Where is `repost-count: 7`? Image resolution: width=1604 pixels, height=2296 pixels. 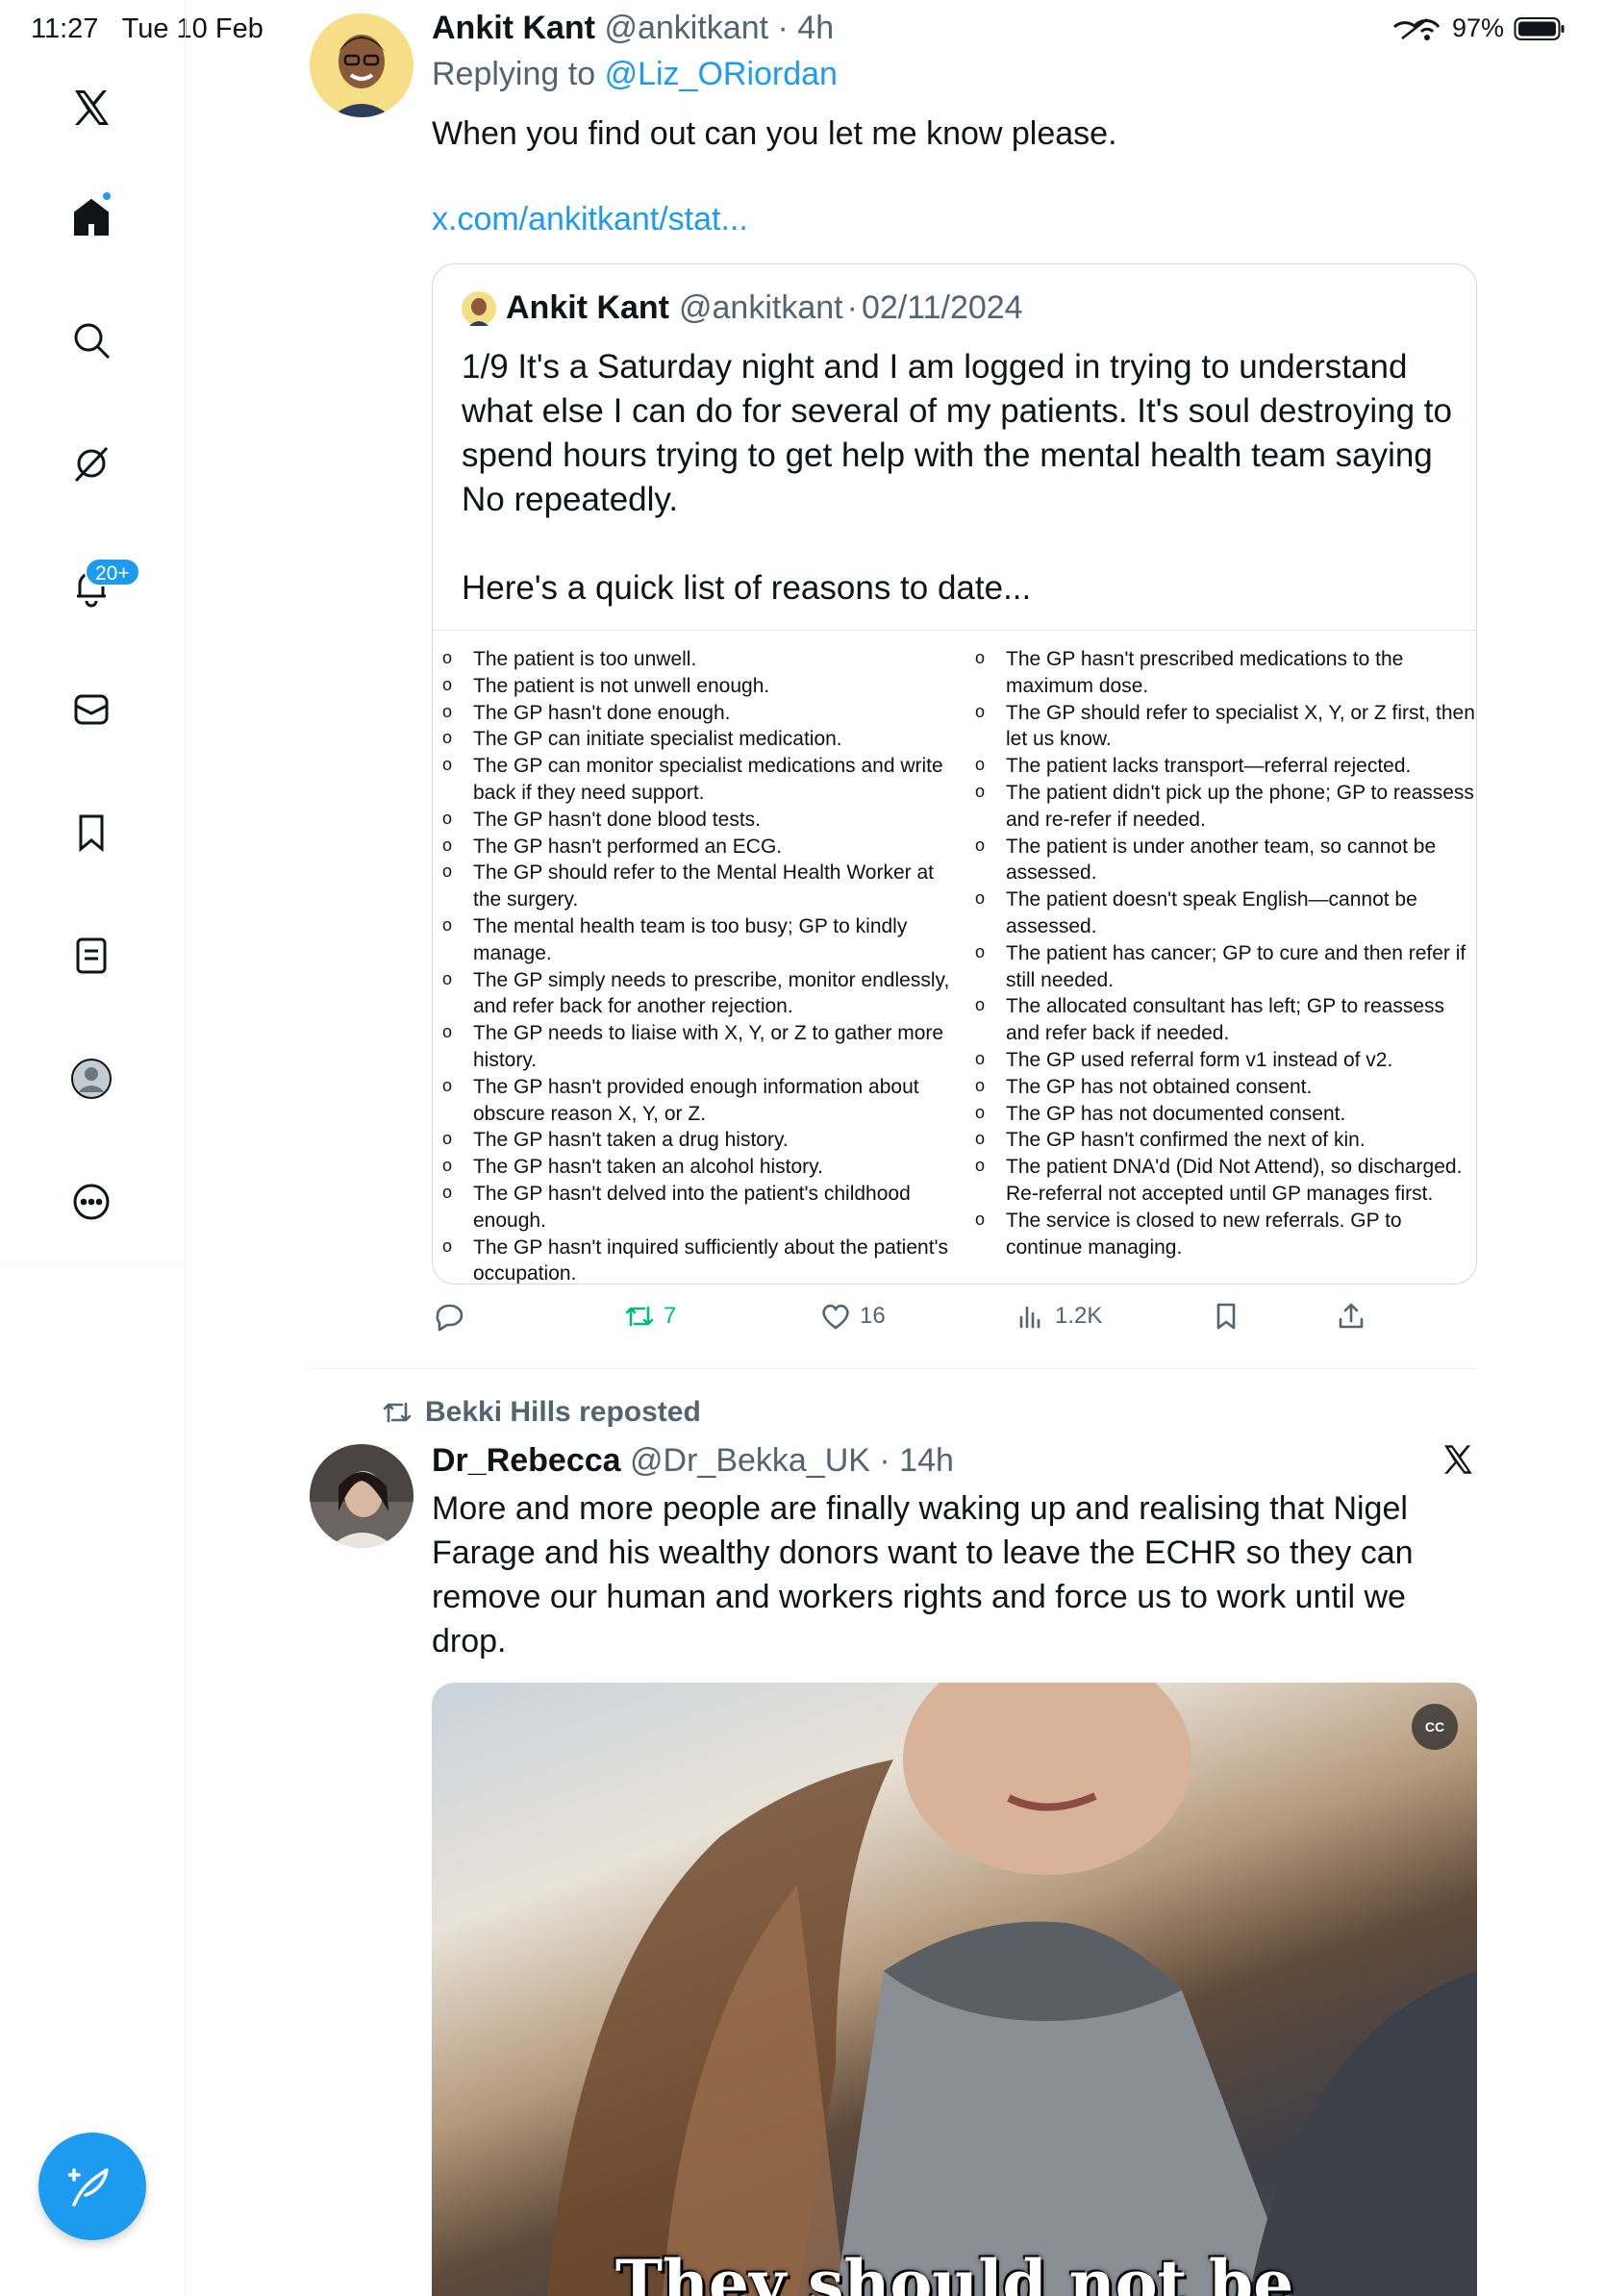
repost-count: 7 is located at coordinates (670, 1316).